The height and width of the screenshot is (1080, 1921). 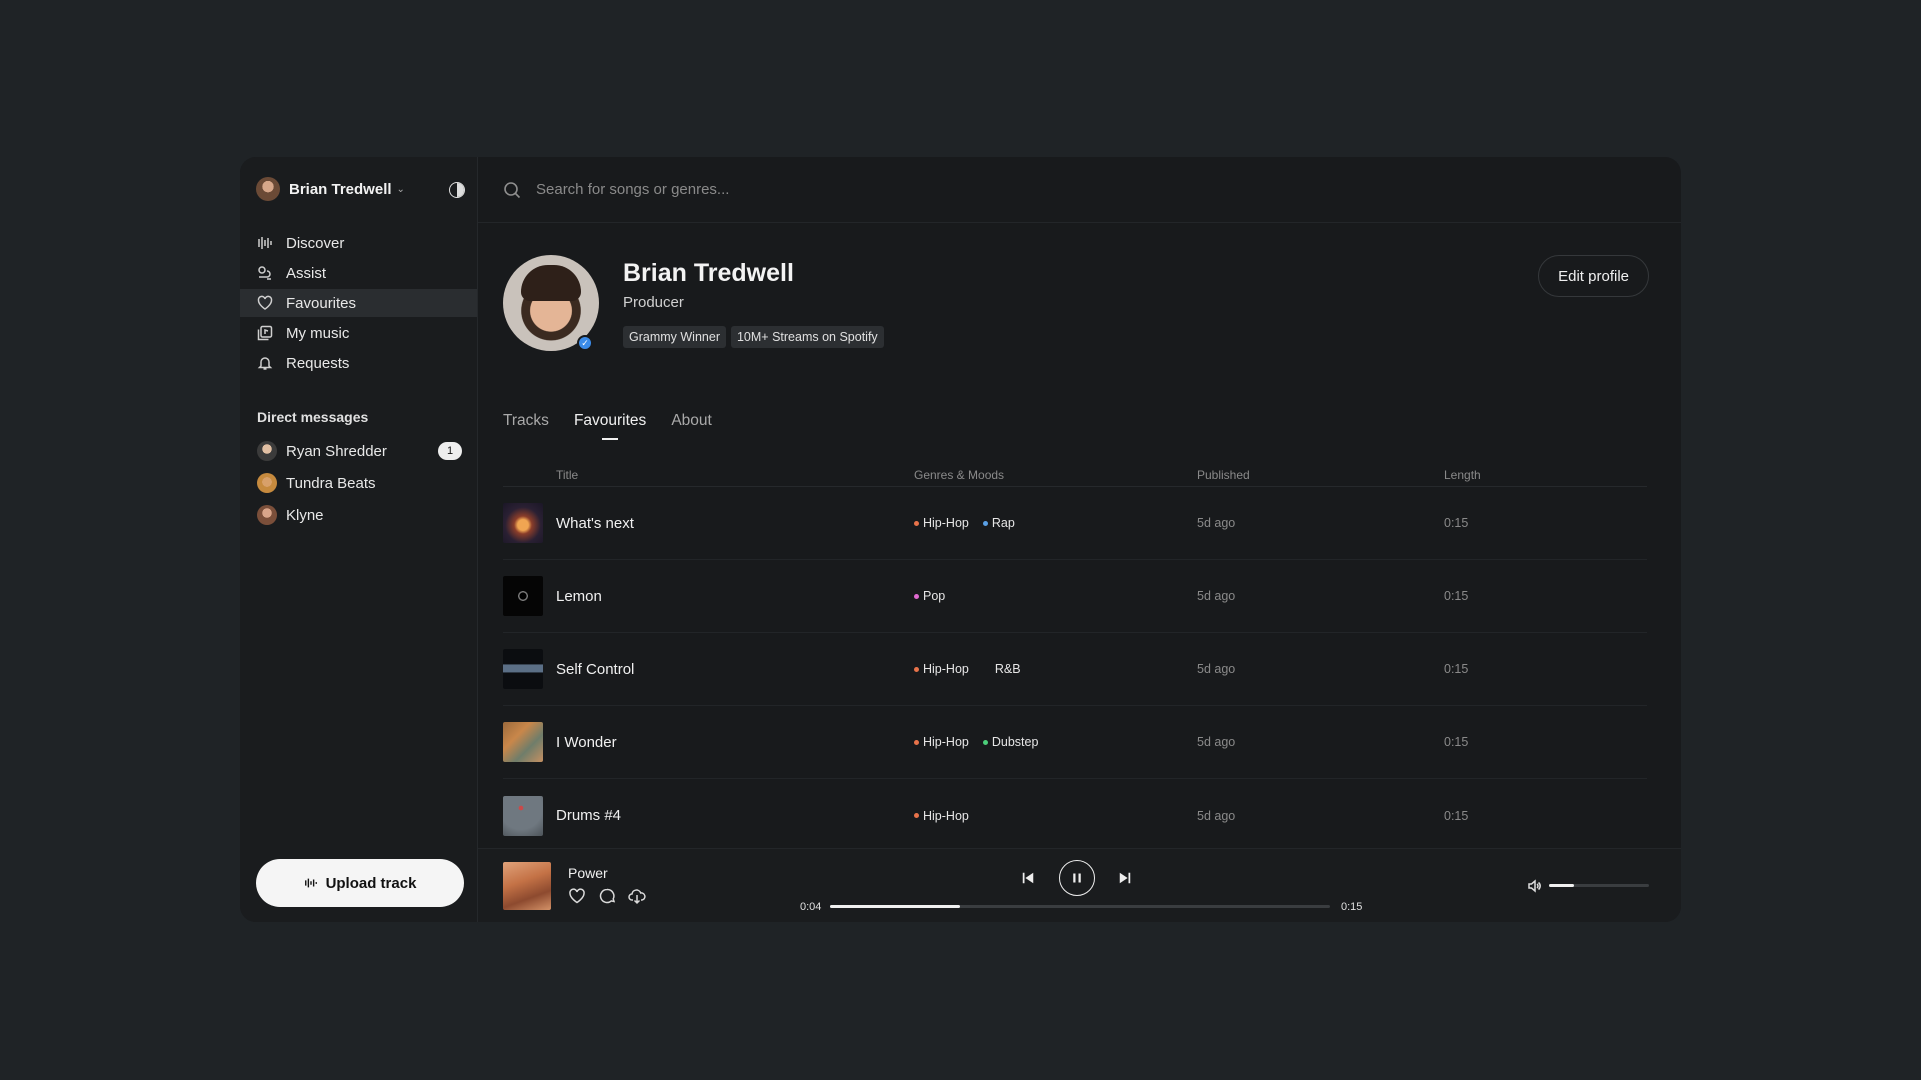 I want to click on user-menu: Brian Tredwell ⌄, so click(x=358, y=189).